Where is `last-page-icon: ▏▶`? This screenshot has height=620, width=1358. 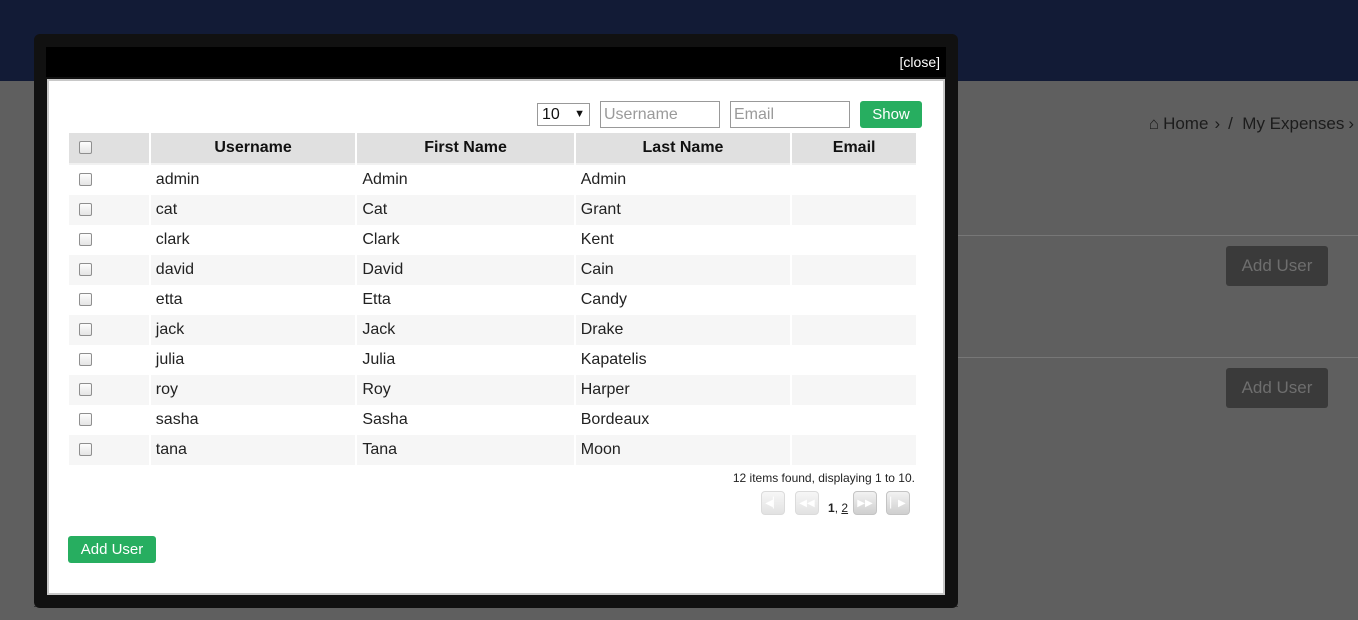
last-page-icon: ▏▶ is located at coordinates (898, 503).